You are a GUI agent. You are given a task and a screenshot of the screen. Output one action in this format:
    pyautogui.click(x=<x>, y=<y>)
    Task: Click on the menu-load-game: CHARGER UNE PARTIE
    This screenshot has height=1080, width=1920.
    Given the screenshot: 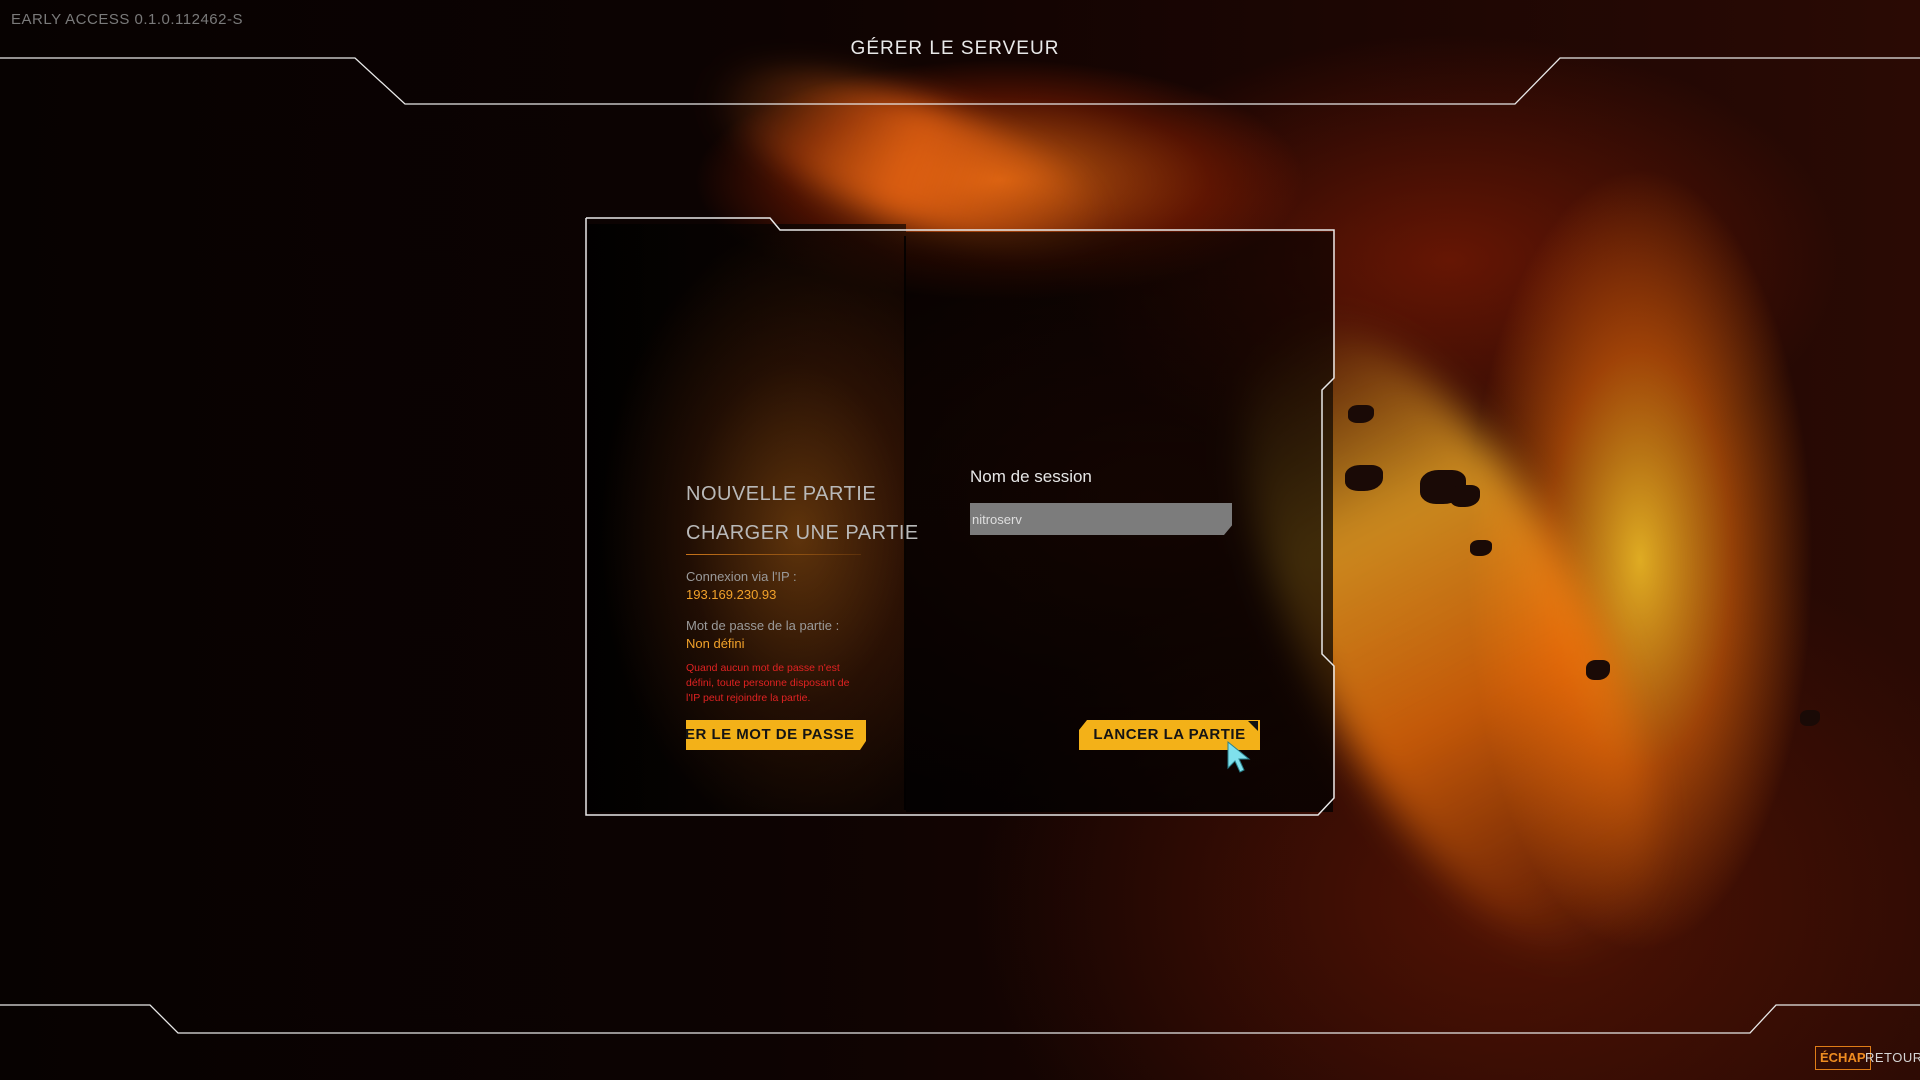 What is the action you would take?
    pyautogui.click(x=802, y=533)
    